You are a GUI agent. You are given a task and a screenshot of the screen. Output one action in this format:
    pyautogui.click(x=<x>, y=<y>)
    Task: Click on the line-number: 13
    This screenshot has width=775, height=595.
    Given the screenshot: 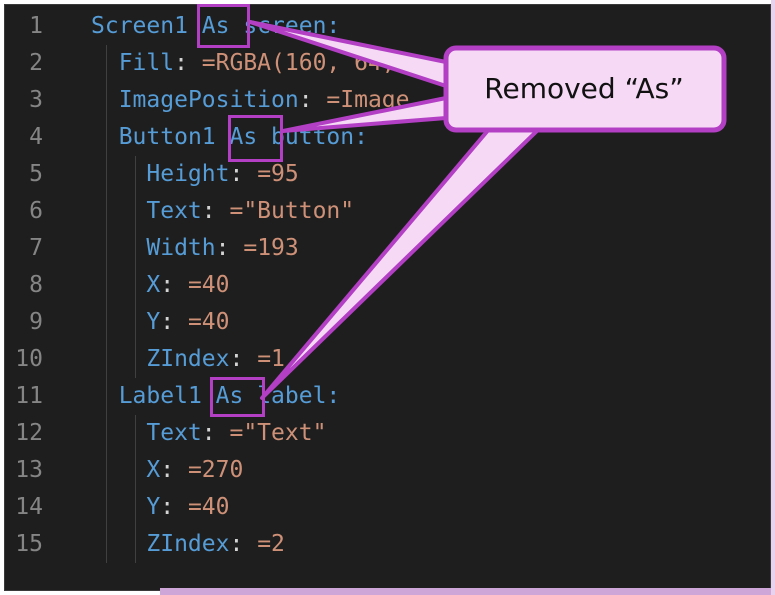 What is the action you would take?
    pyautogui.click(x=29, y=470)
    